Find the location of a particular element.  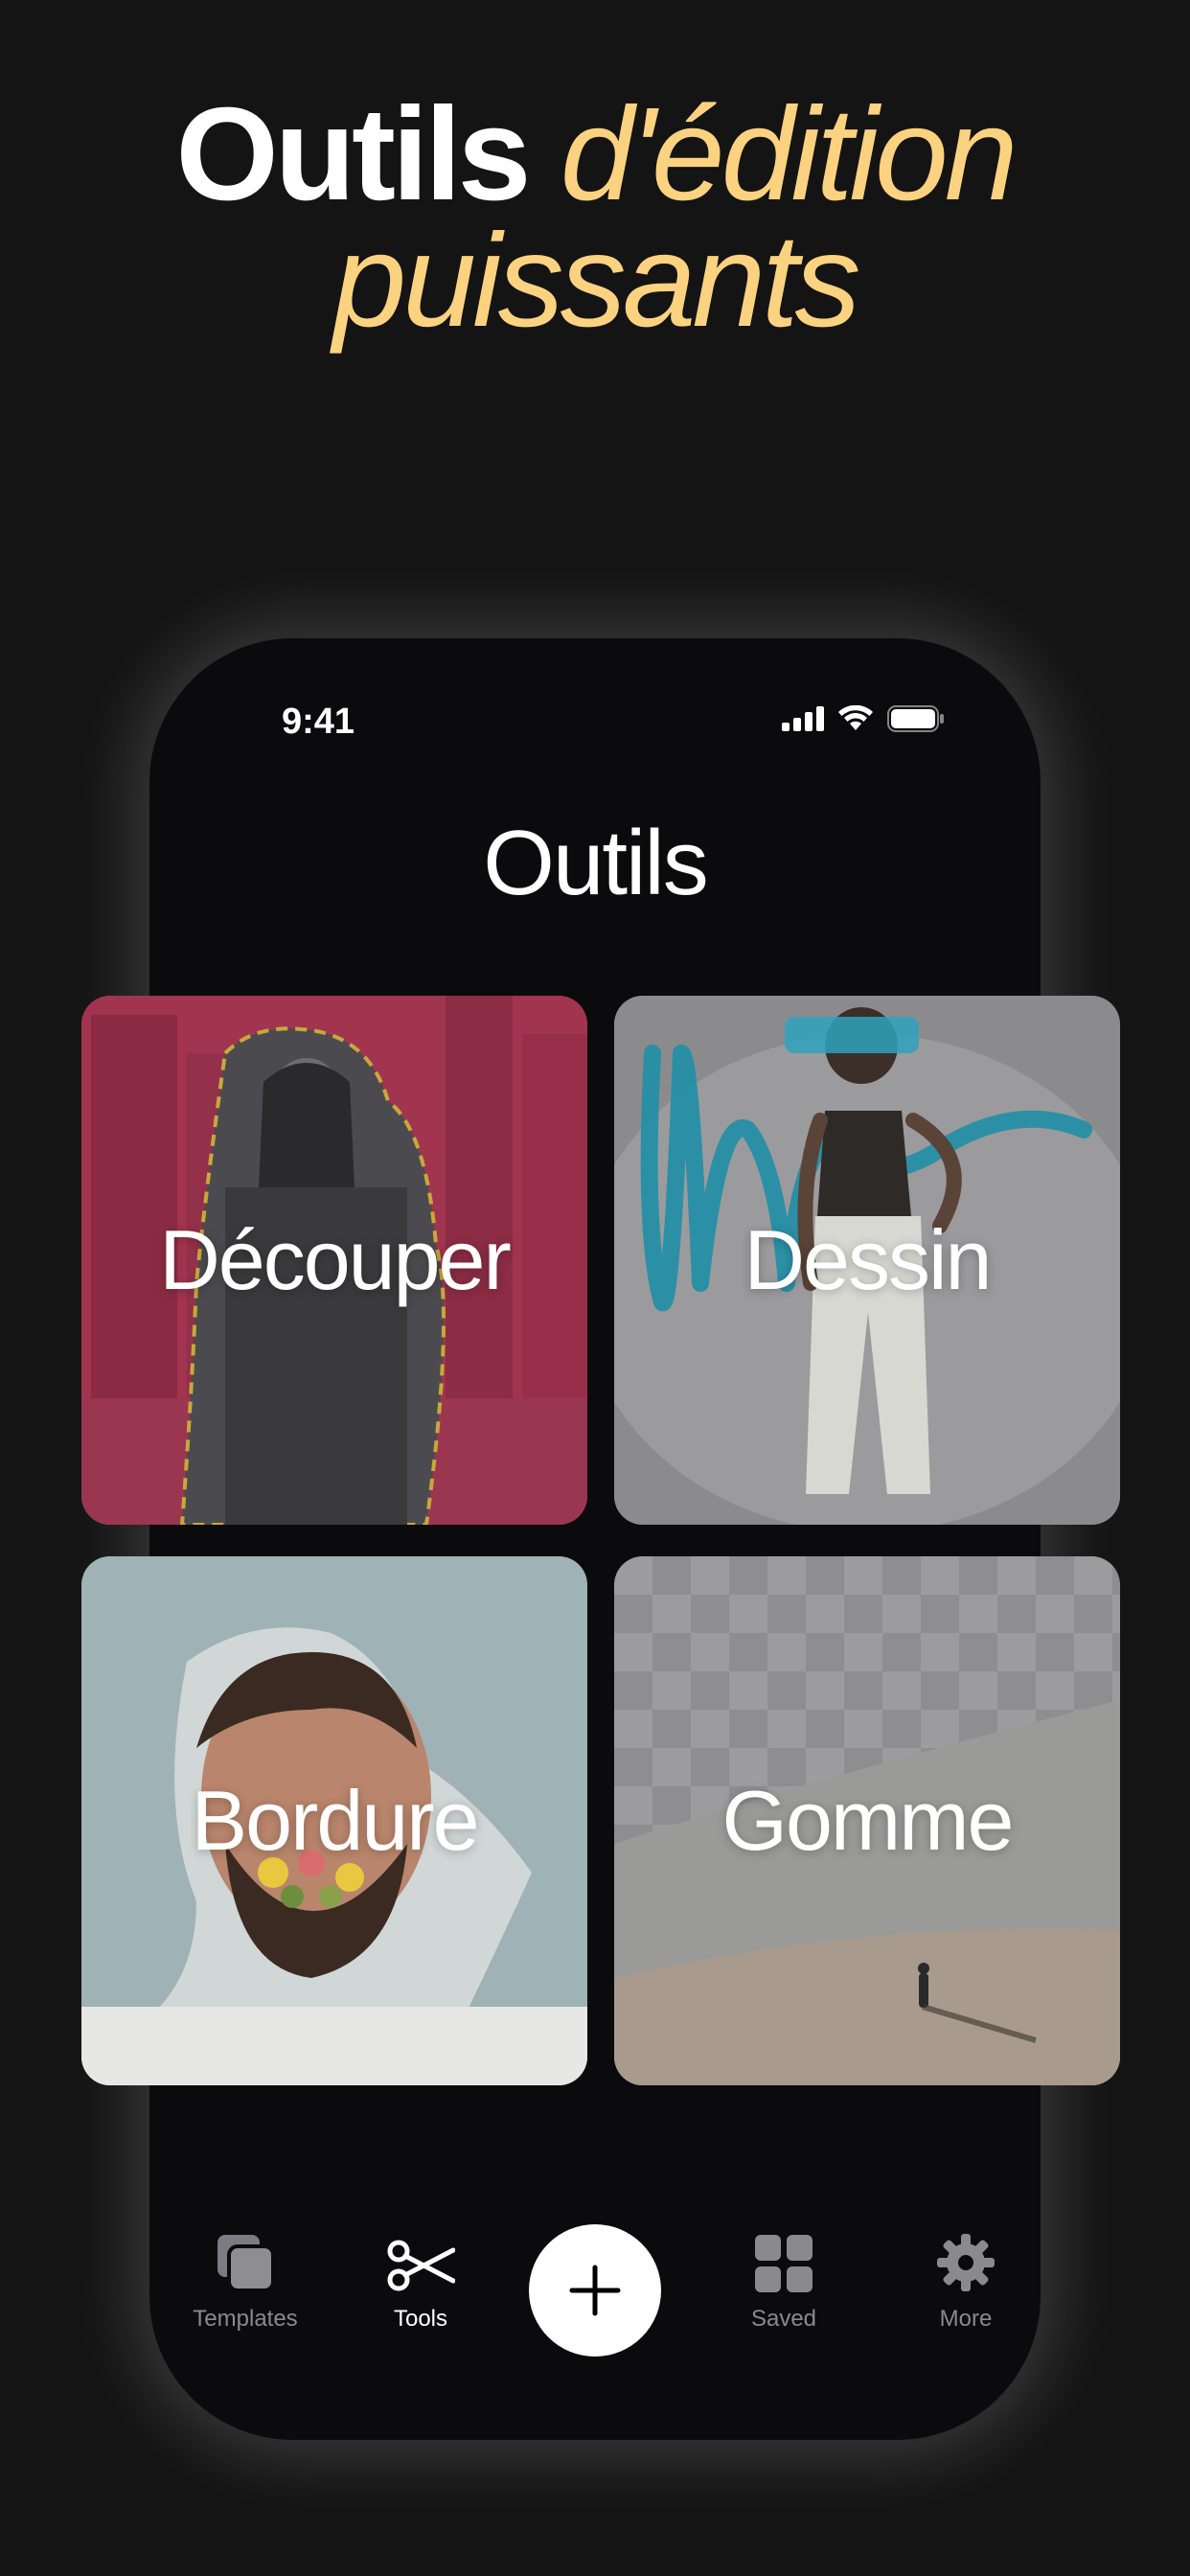

tab-saved-label: Saved is located at coordinates (783, 2319).